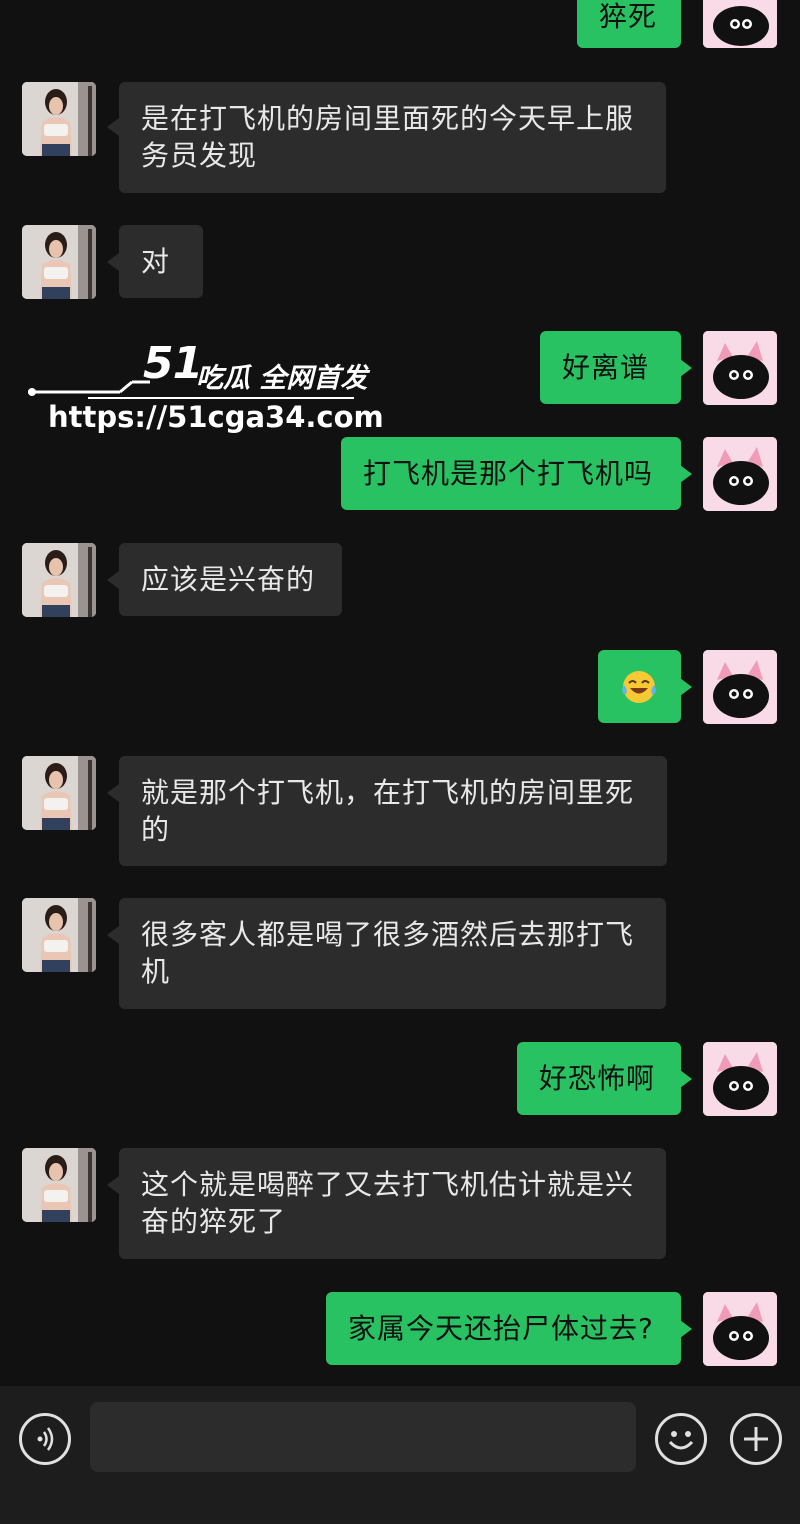 The height and width of the screenshot is (1524, 800). I want to click on message-text: 对, so click(156, 261).